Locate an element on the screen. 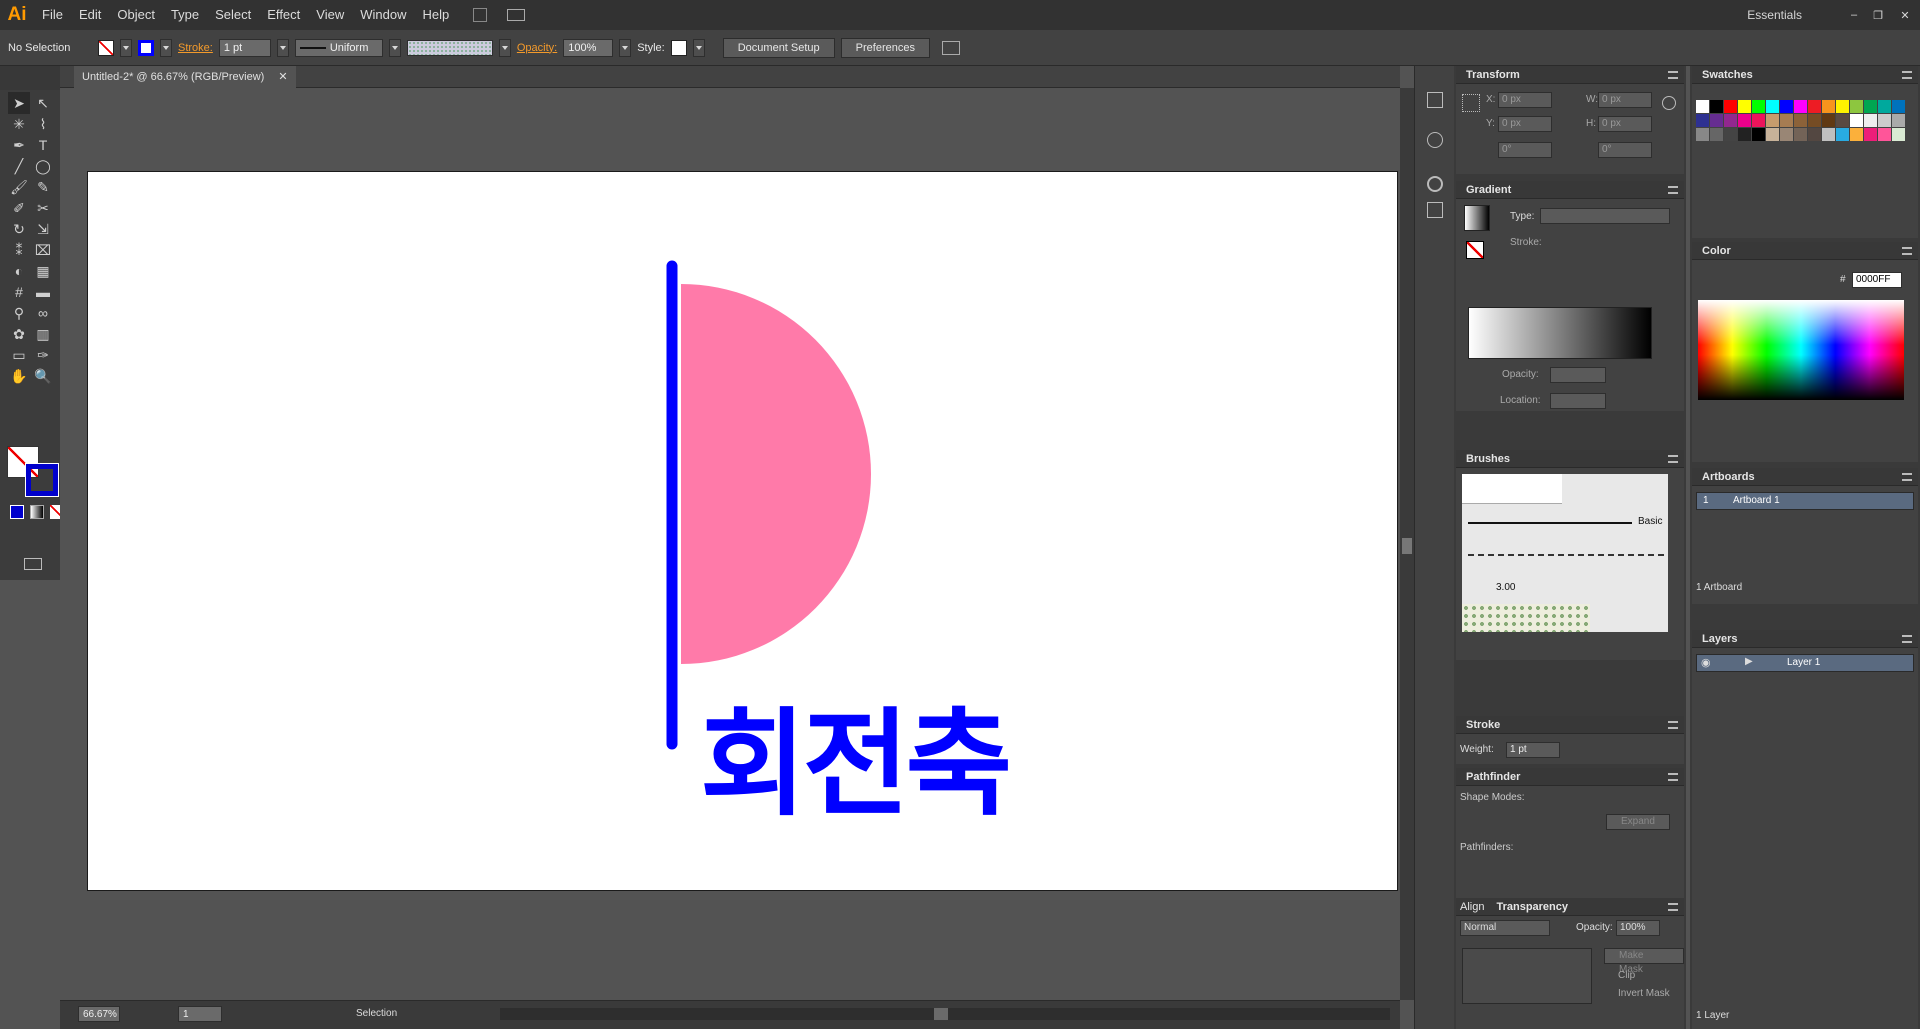 The image size is (1920, 1029). color-mode-button is located at coordinates (17, 512).